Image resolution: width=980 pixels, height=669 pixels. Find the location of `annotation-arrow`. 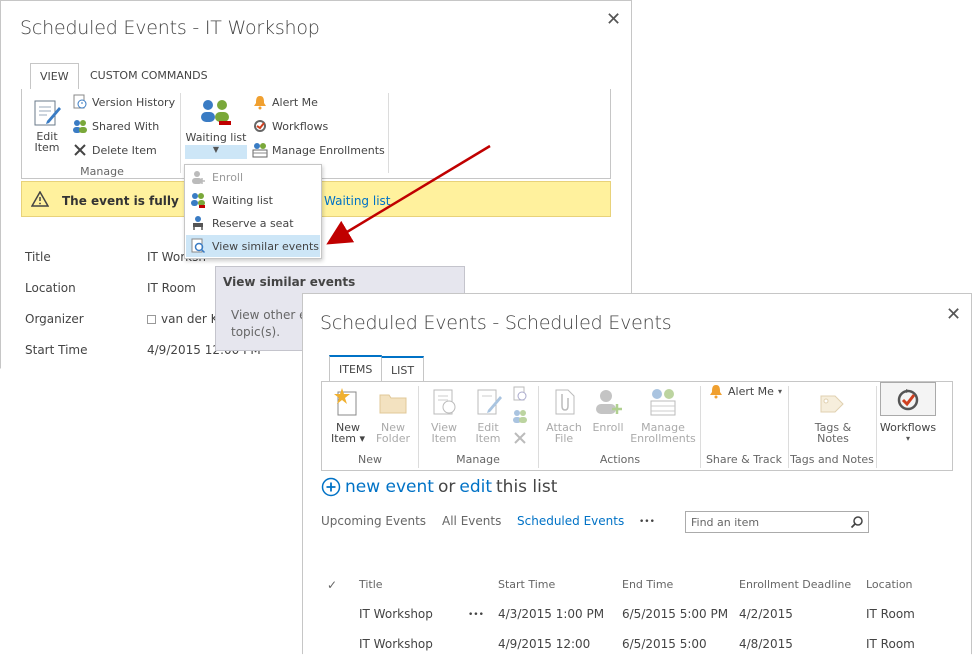

annotation-arrow is located at coordinates (408, 194).